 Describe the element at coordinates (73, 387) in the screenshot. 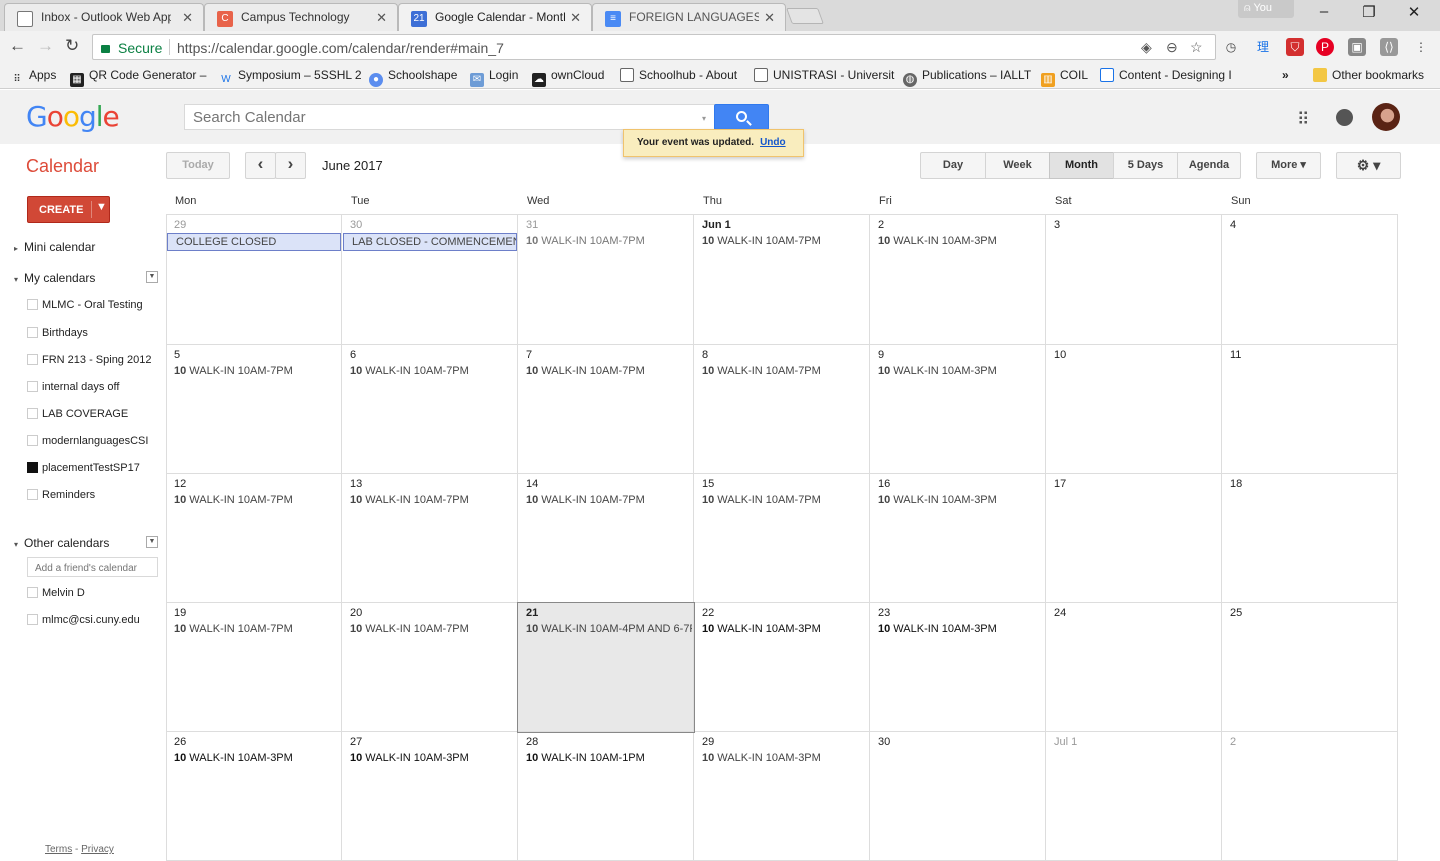

I see `calendar-item: internal days off` at that location.